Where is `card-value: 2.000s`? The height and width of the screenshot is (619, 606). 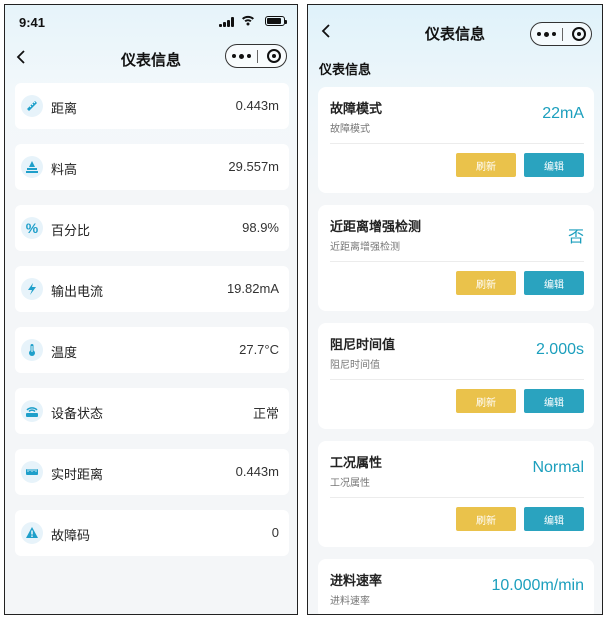
card-value: 2.000s is located at coordinates (559, 349).